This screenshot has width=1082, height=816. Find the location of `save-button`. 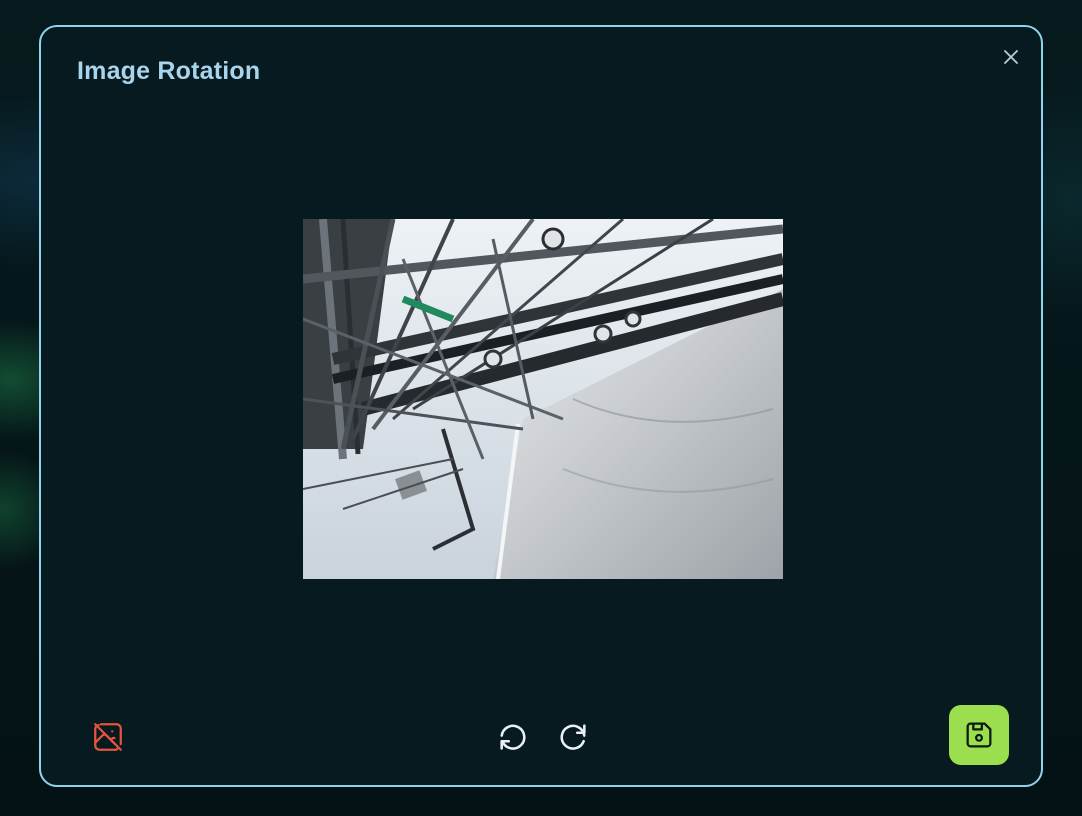

save-button is located at coordinates (979, 735).